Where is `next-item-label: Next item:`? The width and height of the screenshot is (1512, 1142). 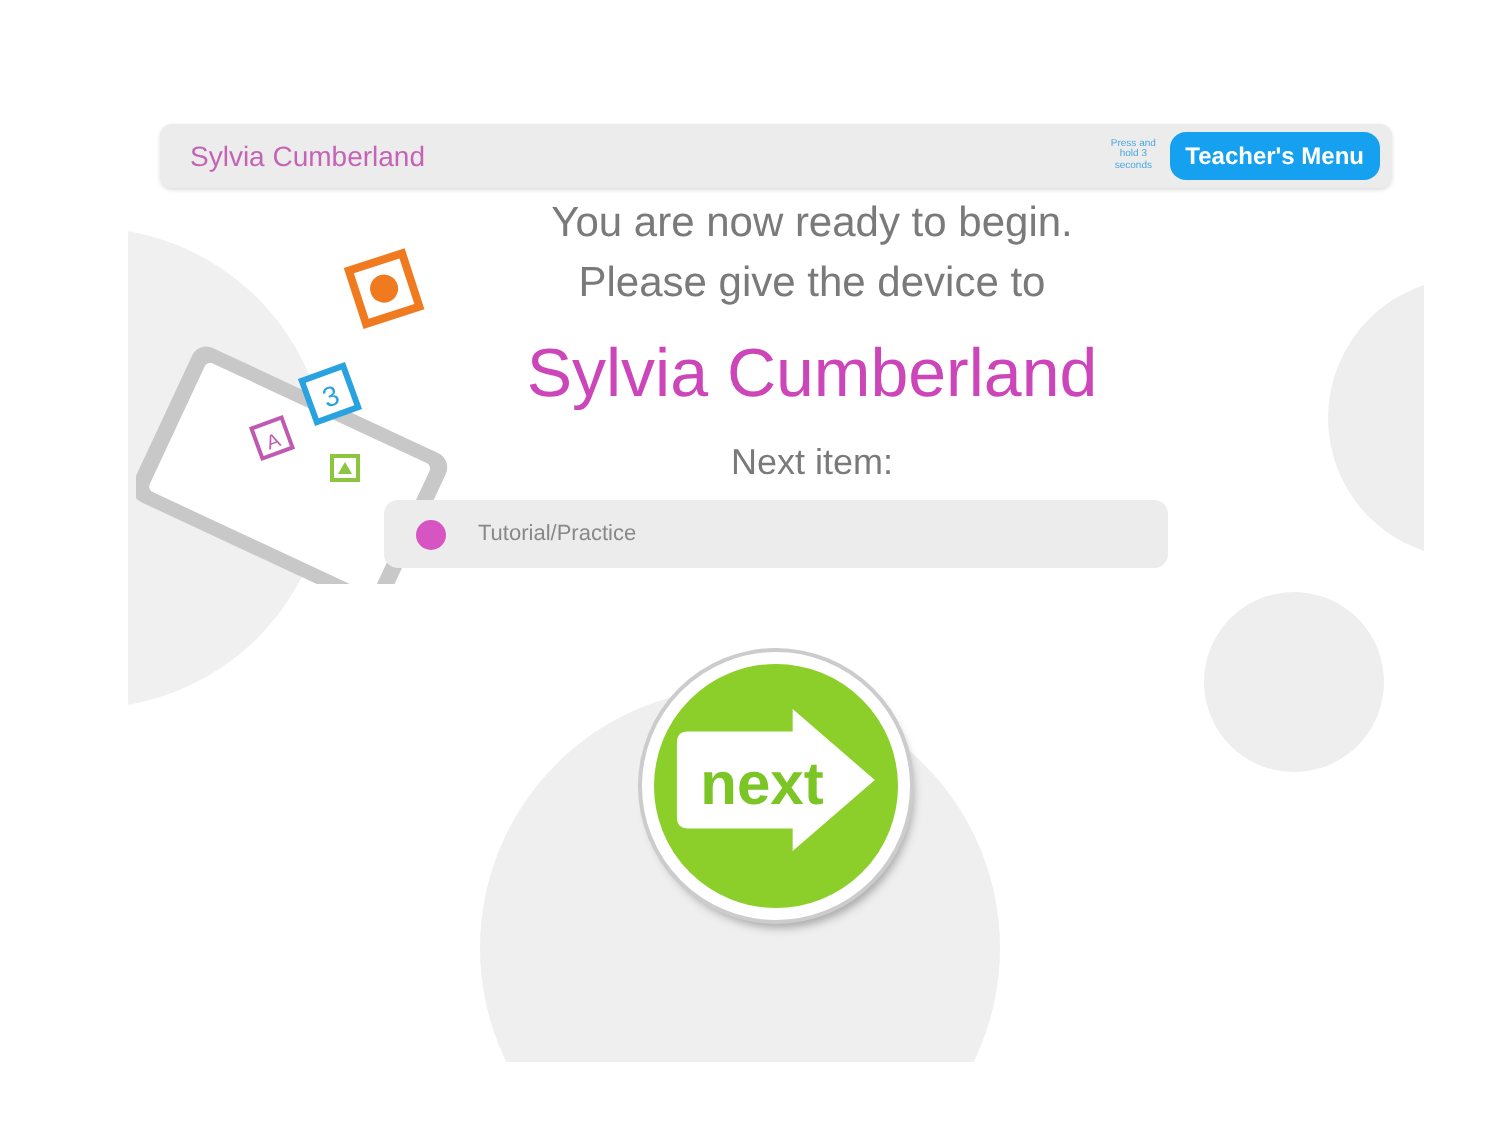
next-item-label: Next item: is located at coordinates (812, 463).